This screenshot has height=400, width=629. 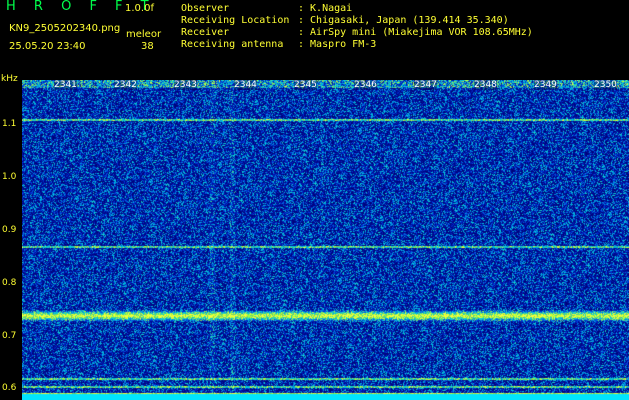 I want to click on y-axis-labels: 1.1 1.0 0.9 0.8 0.7 0.6, so click(x=11, y=200).